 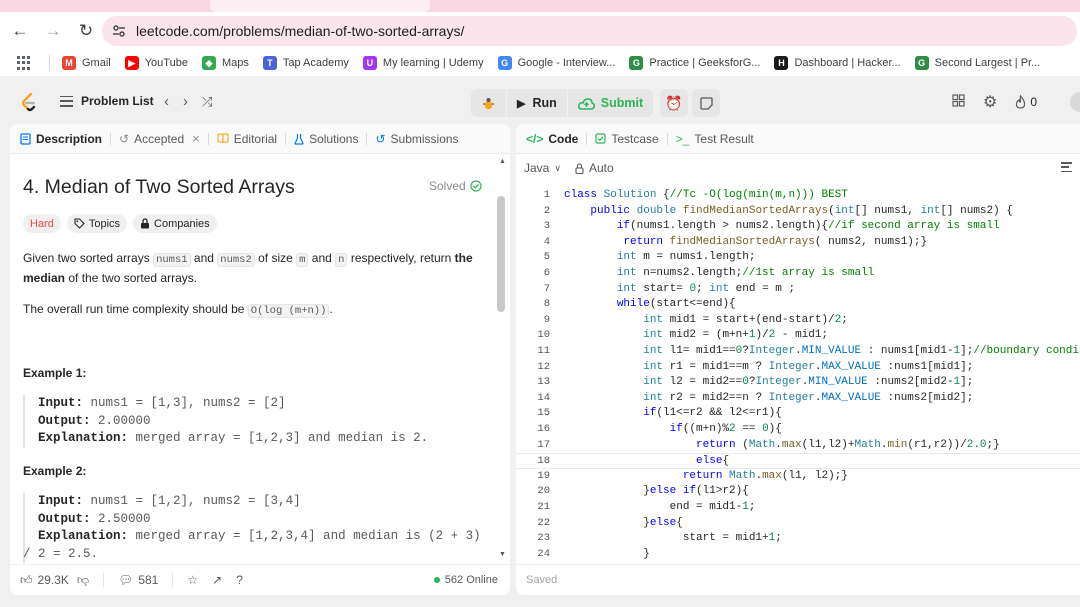 I want to click on share-icon: ↗, so click(x=217, y=580).